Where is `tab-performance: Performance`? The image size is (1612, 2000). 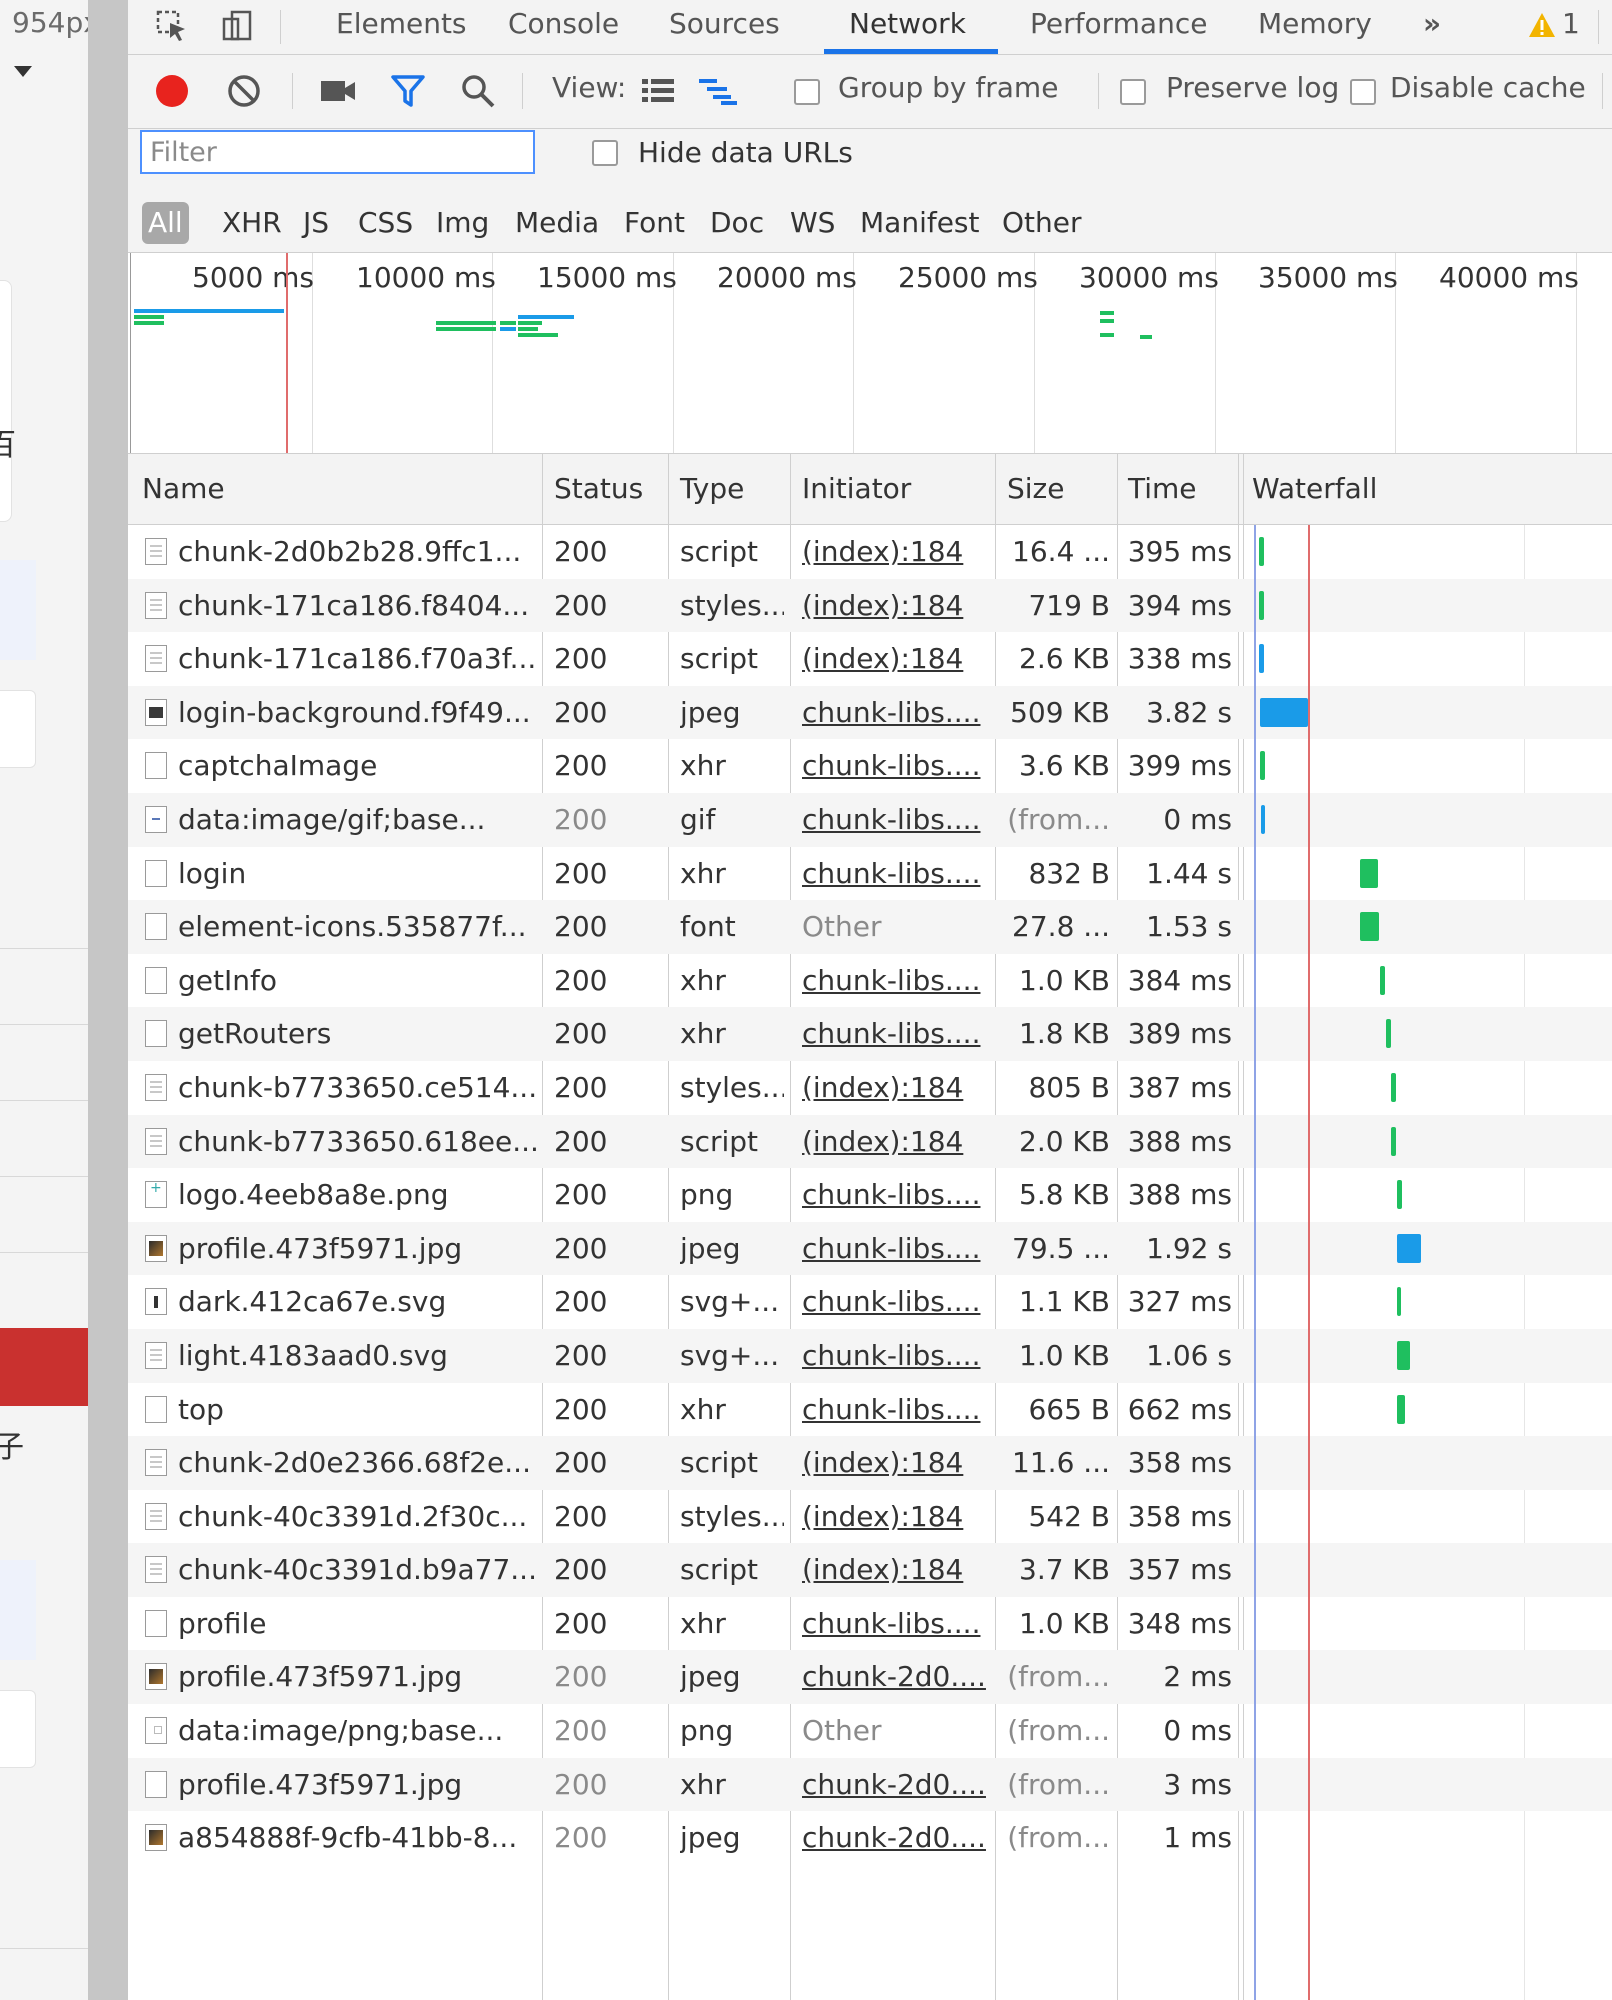
tab-performance: Performance is located at coordinates (1118, 27).